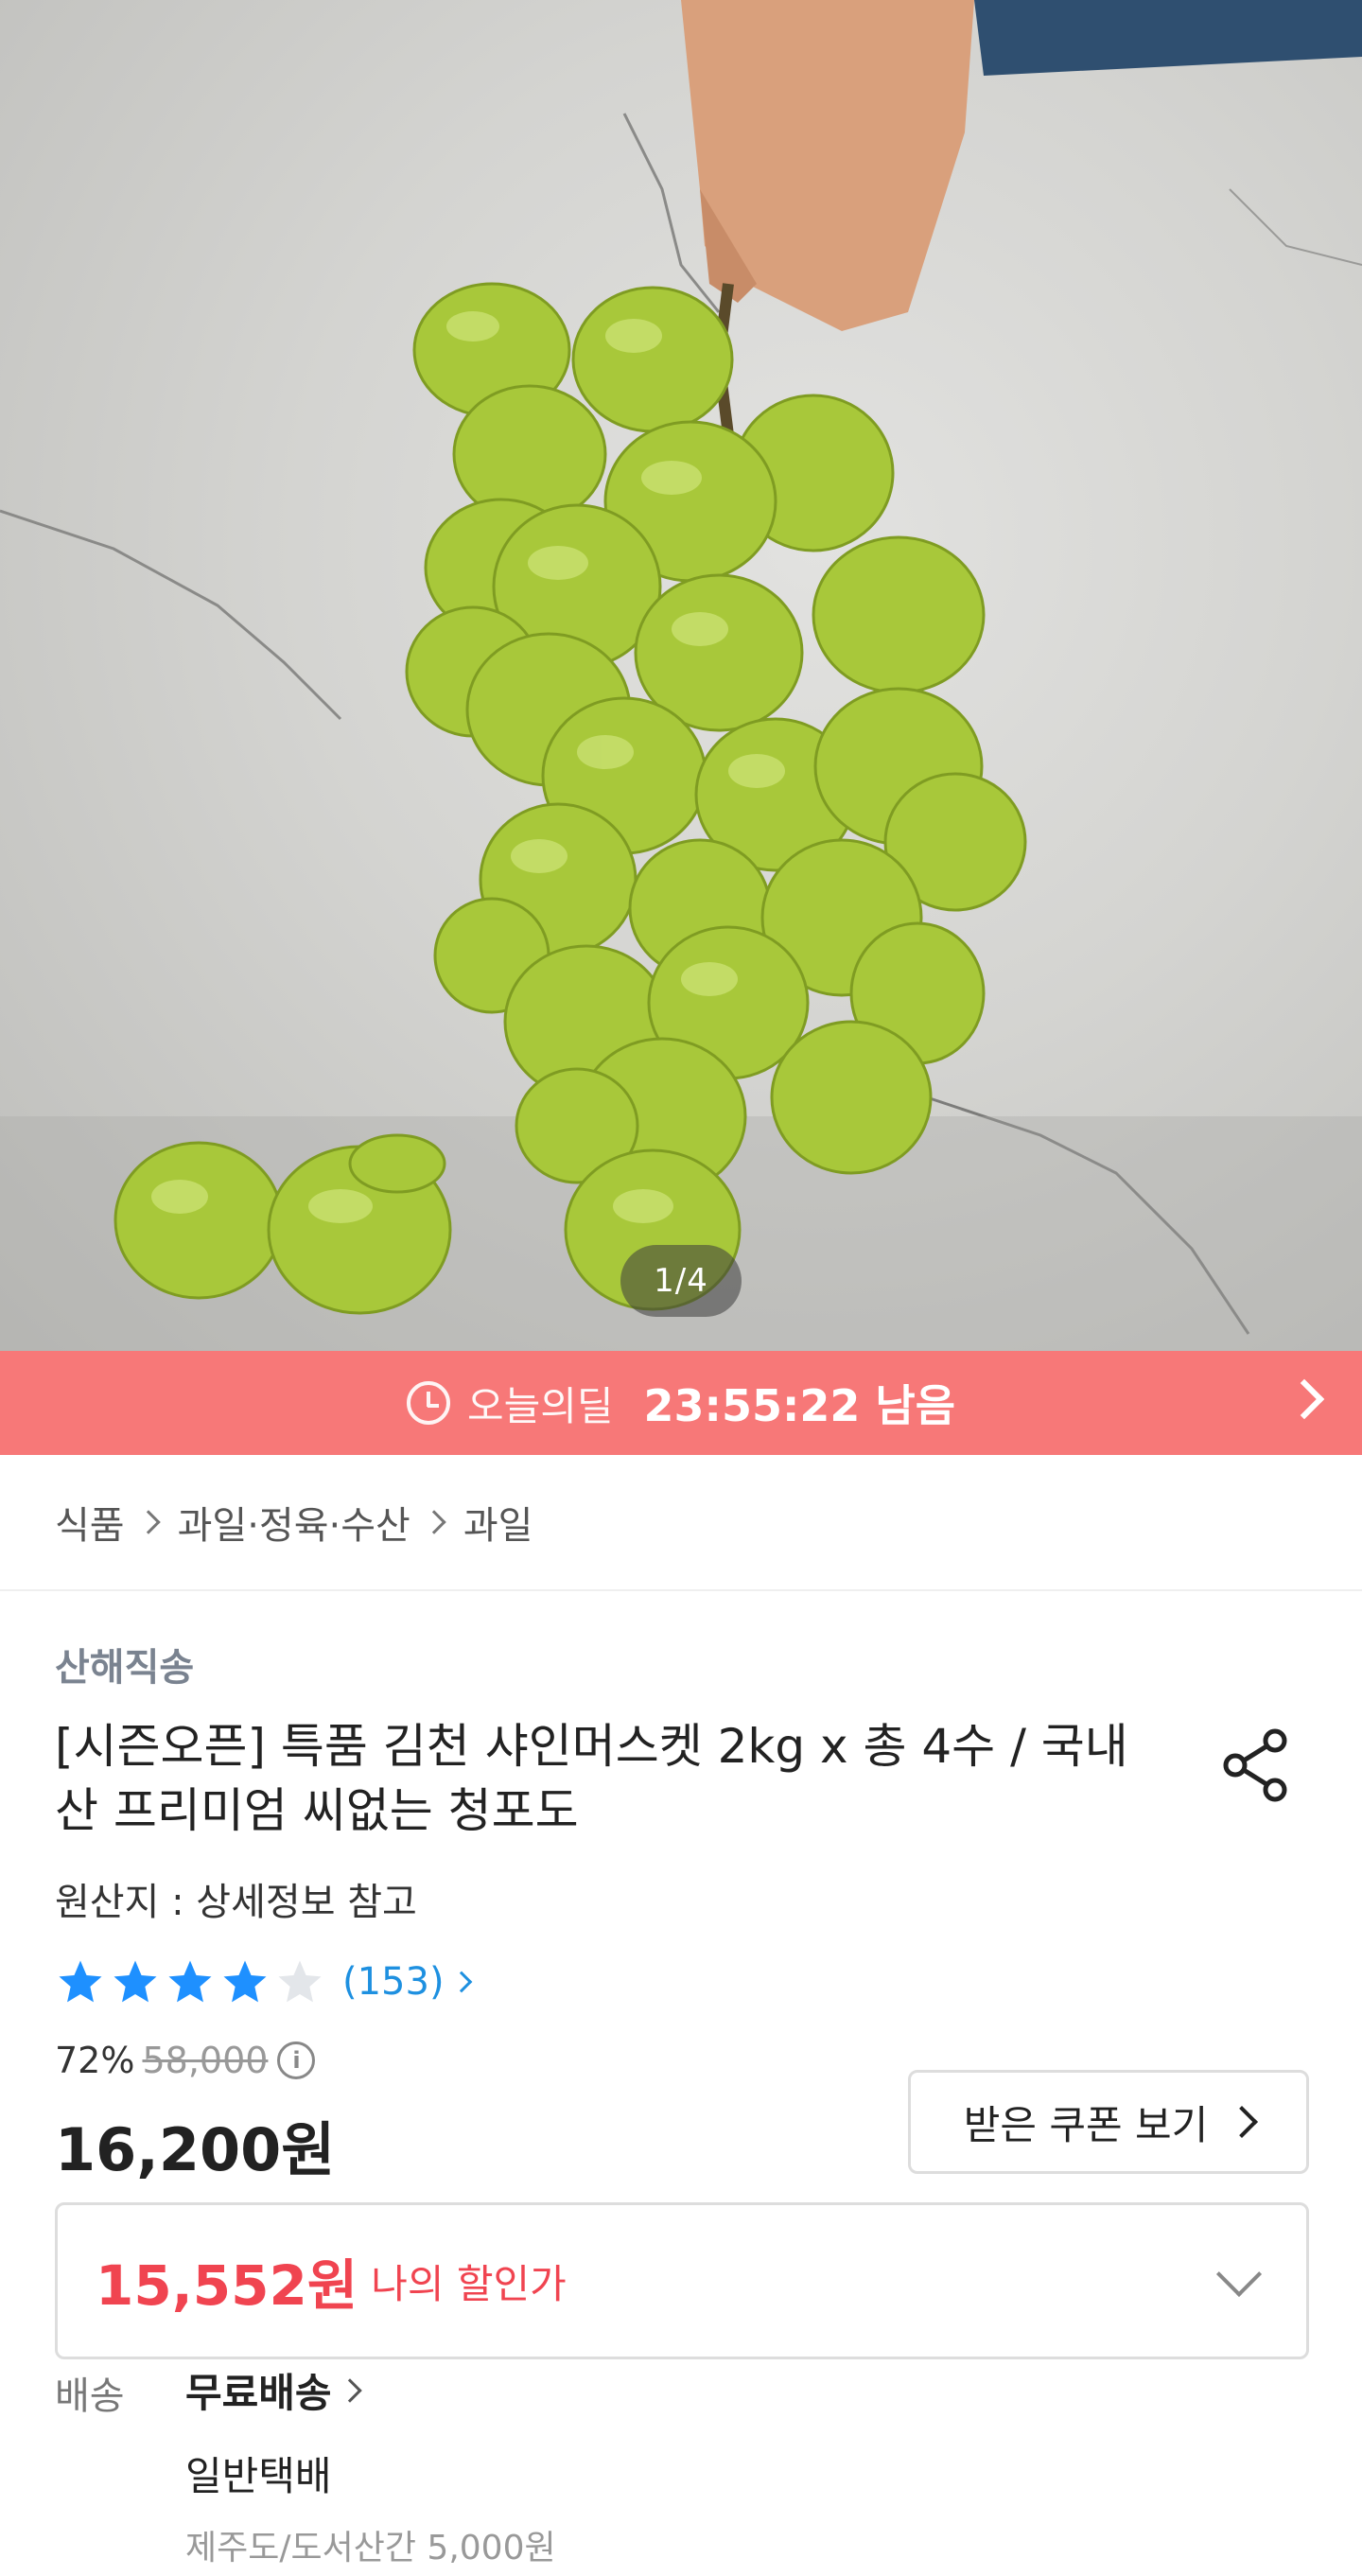 This screenshot has width=1362, height=2576. Describe the element at coordinates (1256, 1765) in the screenshot. I see `share-icon` at that location.